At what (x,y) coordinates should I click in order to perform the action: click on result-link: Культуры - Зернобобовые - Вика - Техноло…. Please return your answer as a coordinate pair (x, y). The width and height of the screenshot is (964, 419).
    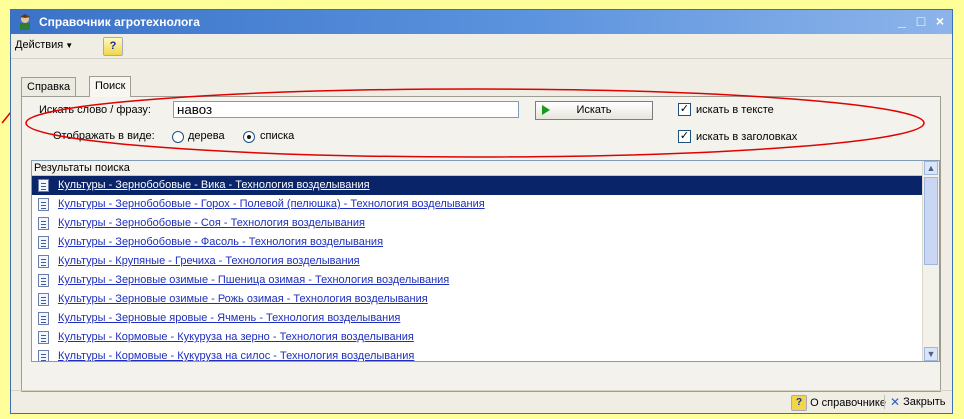
    Looking at the image, I should click on (214, 185).